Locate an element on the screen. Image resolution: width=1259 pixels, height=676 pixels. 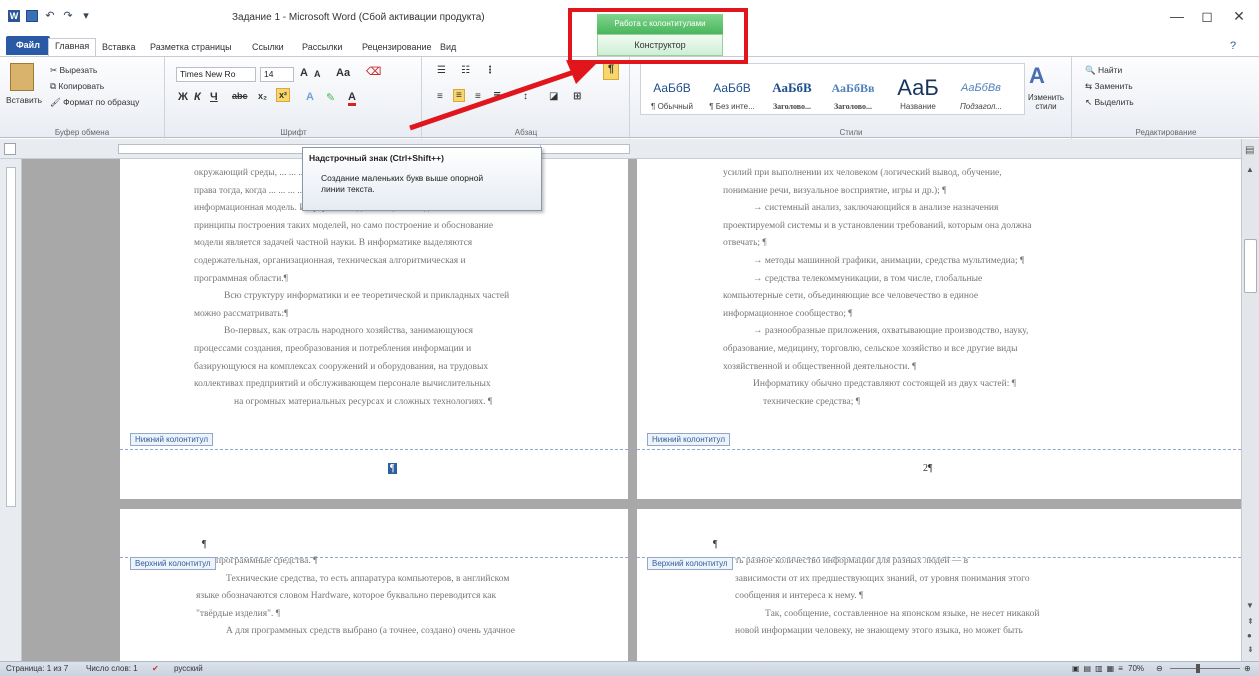
text-effects-icon: A is located at coordinates (310, 97).